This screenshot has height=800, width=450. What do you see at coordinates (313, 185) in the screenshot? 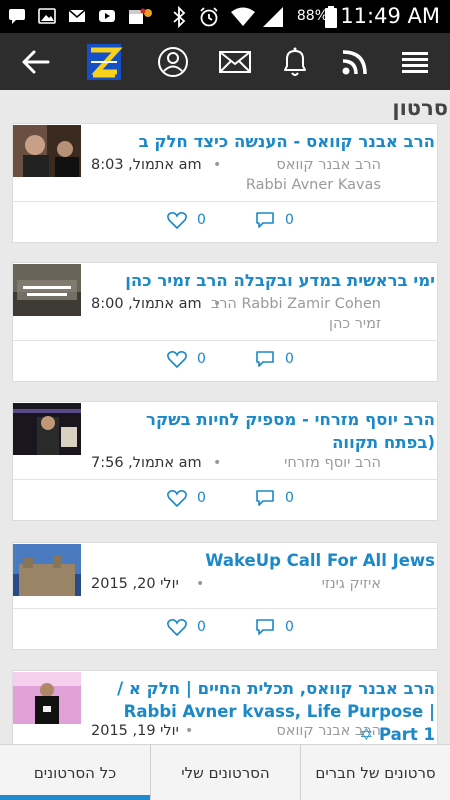
I see `video-author-en: Rabbi Avner Kavas` at bounding box center [313, 185].